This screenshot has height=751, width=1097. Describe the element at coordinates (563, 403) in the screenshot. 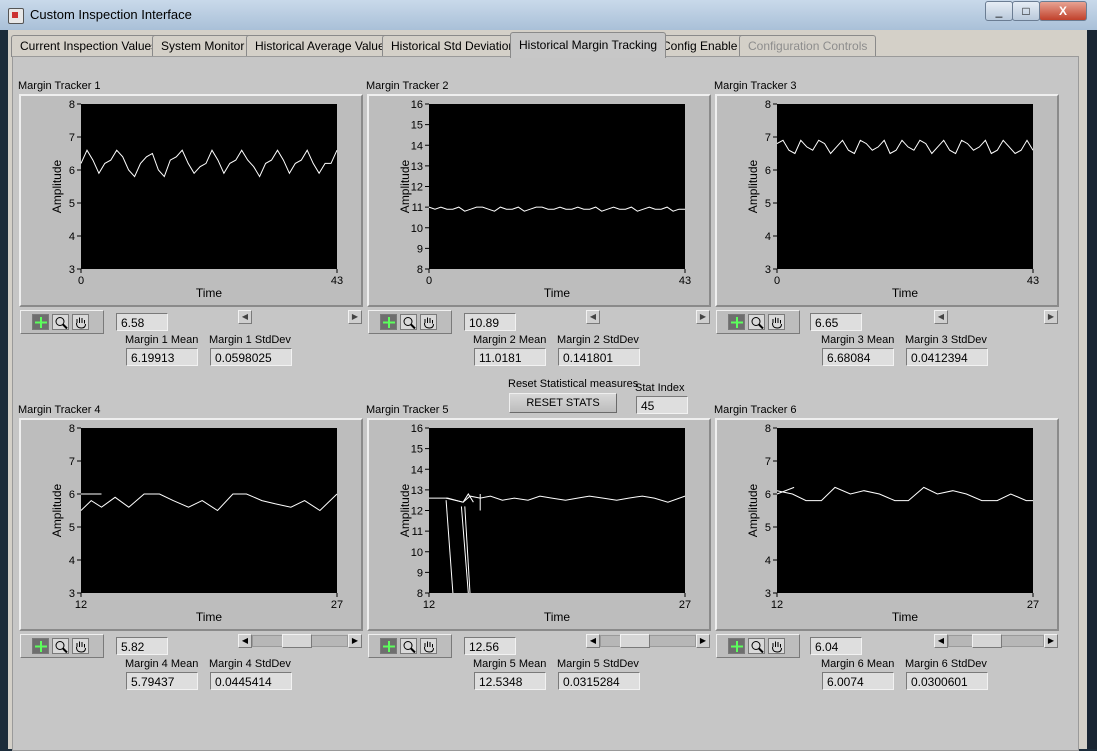

I see `reset-stats-button: RESET STATS` at that location.